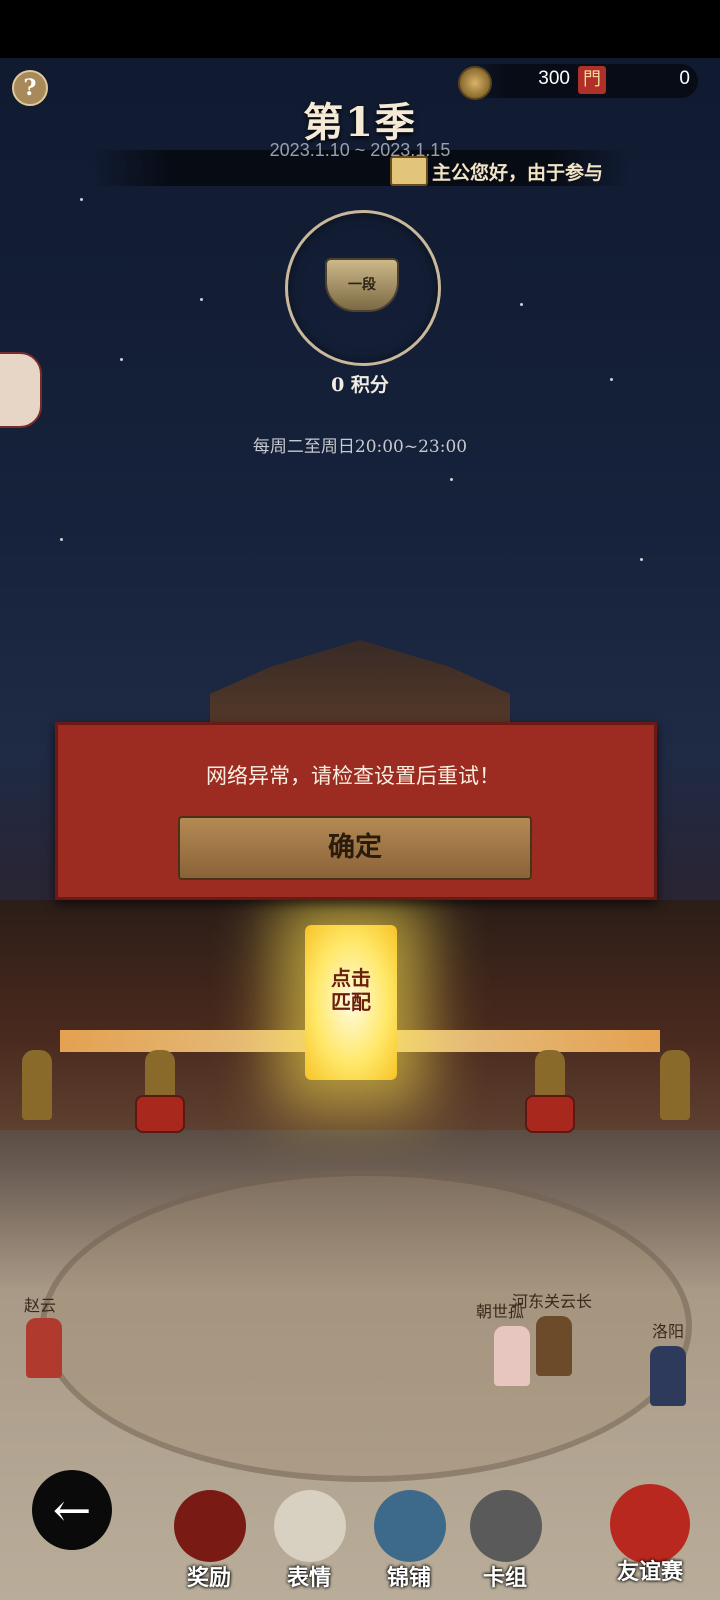 This screenshot has width=720, height=1600. Describe the element at coordinates (504, 1578) in the screenshot. I see `nav-deck-label: 卡组` at that location.